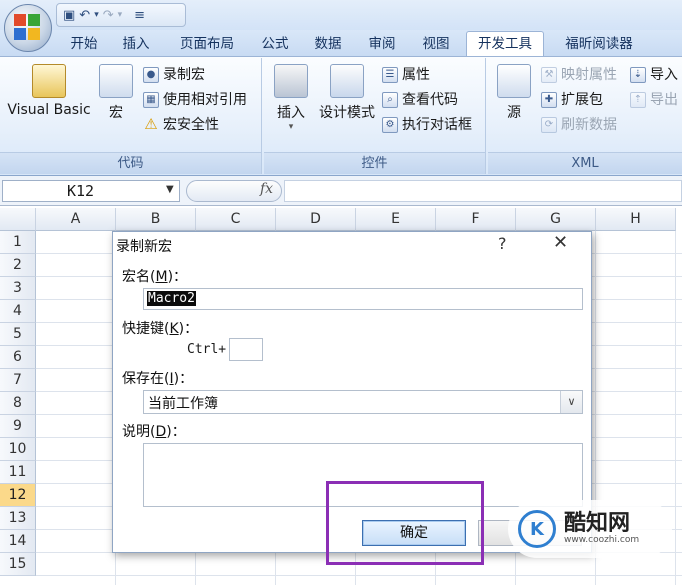 The image size is (682, 585). What do you see at coordinates (18, 472) in the screenshot?
I see `row-header-11: 11` at bounding box center [18, 472].